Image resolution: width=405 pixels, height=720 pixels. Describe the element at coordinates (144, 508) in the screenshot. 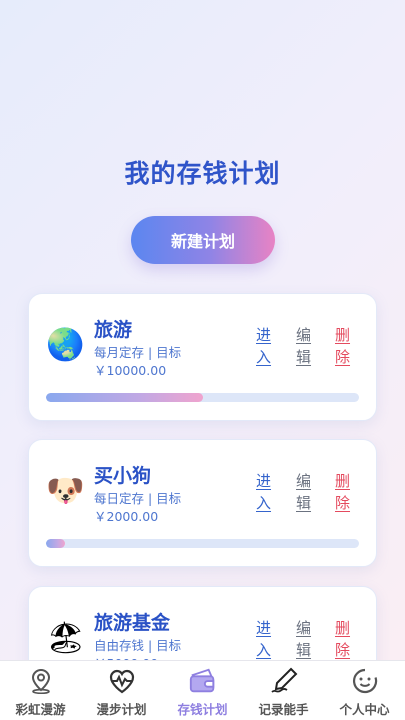

I see `plan-description: 每日定存 | 目标 ￥2000.00` at that location.